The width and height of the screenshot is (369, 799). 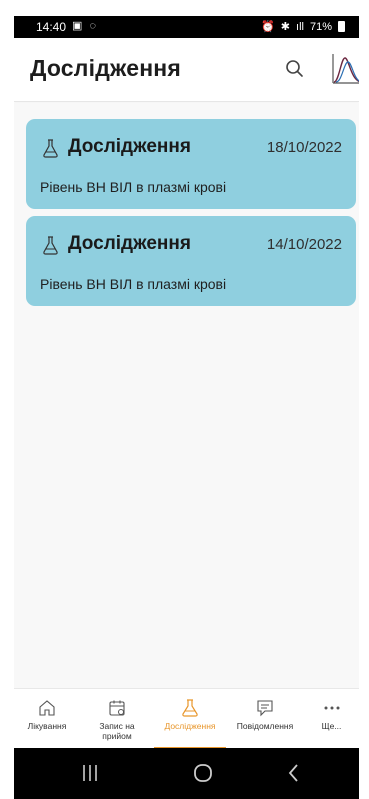 I want to click on status-time: 14:40, so click(x=51, y=27).